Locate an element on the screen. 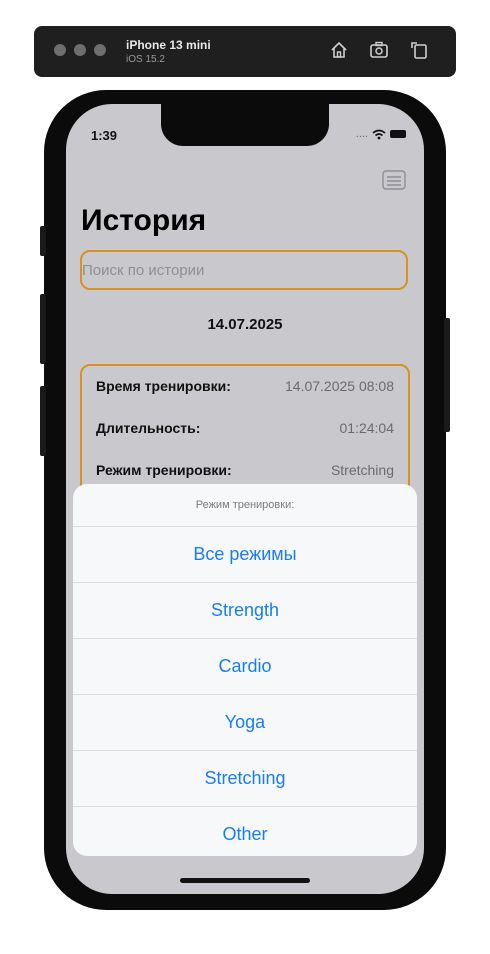 This screenshot has height=954, width=490. option-yoga: Yoga is located at coordinates (245, 723).